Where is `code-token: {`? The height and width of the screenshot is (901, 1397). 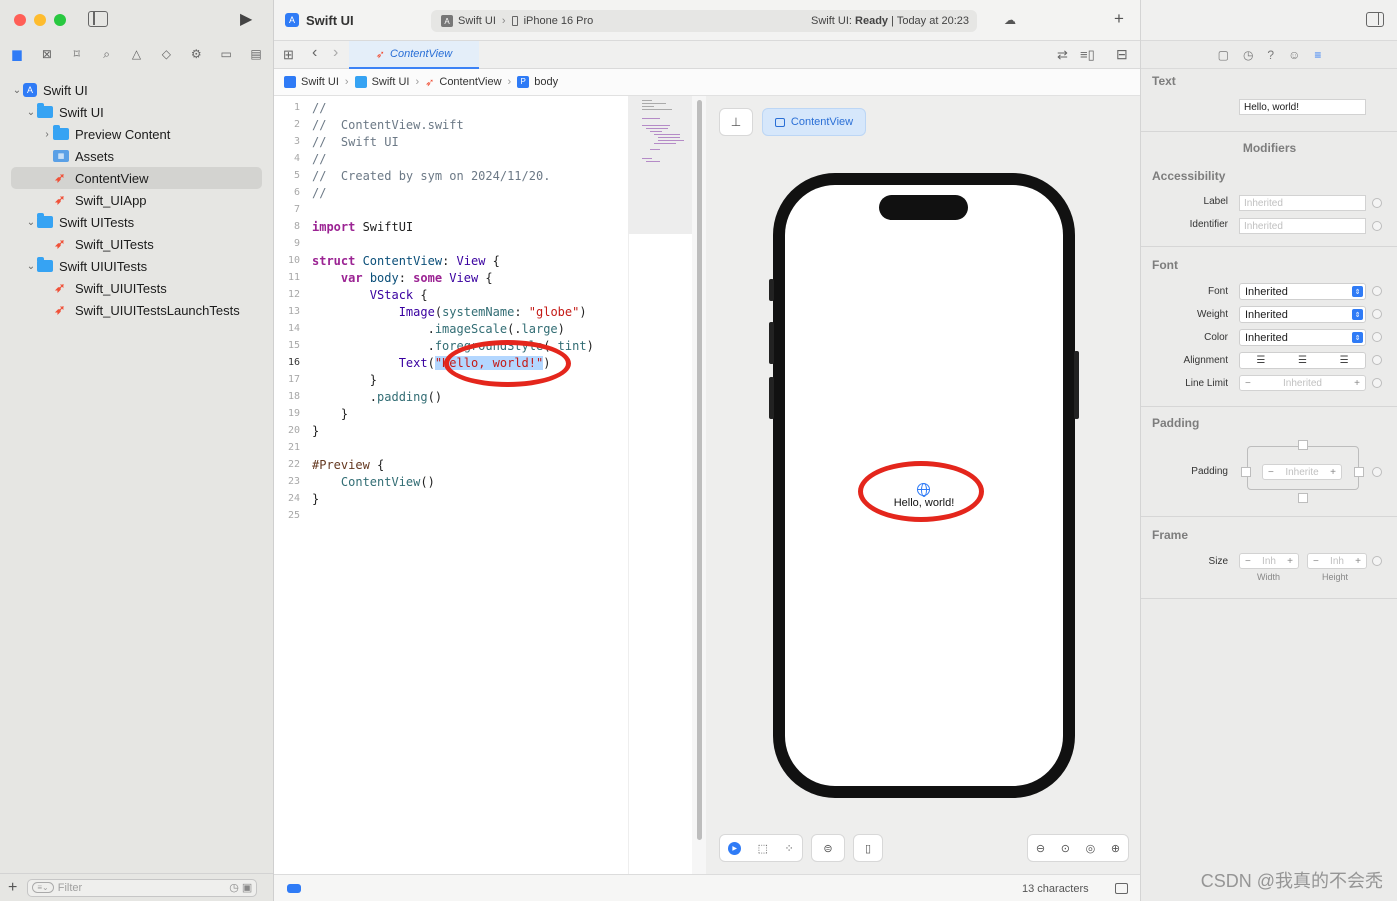 code-token: { is located at coordinates (485, 277).